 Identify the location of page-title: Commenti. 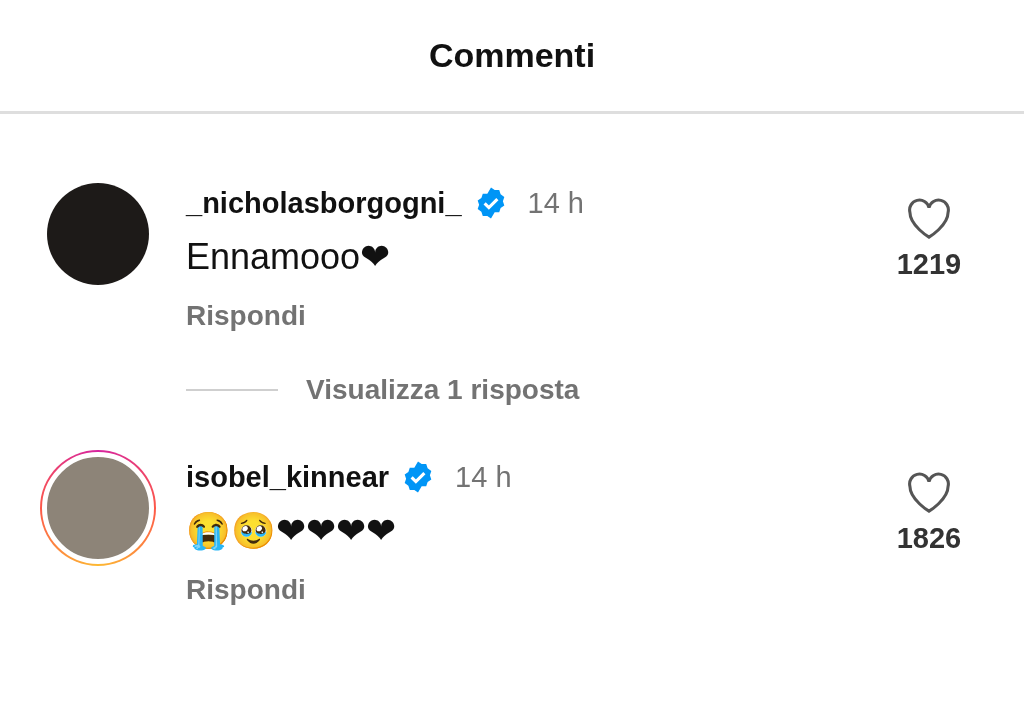
(512, 55).